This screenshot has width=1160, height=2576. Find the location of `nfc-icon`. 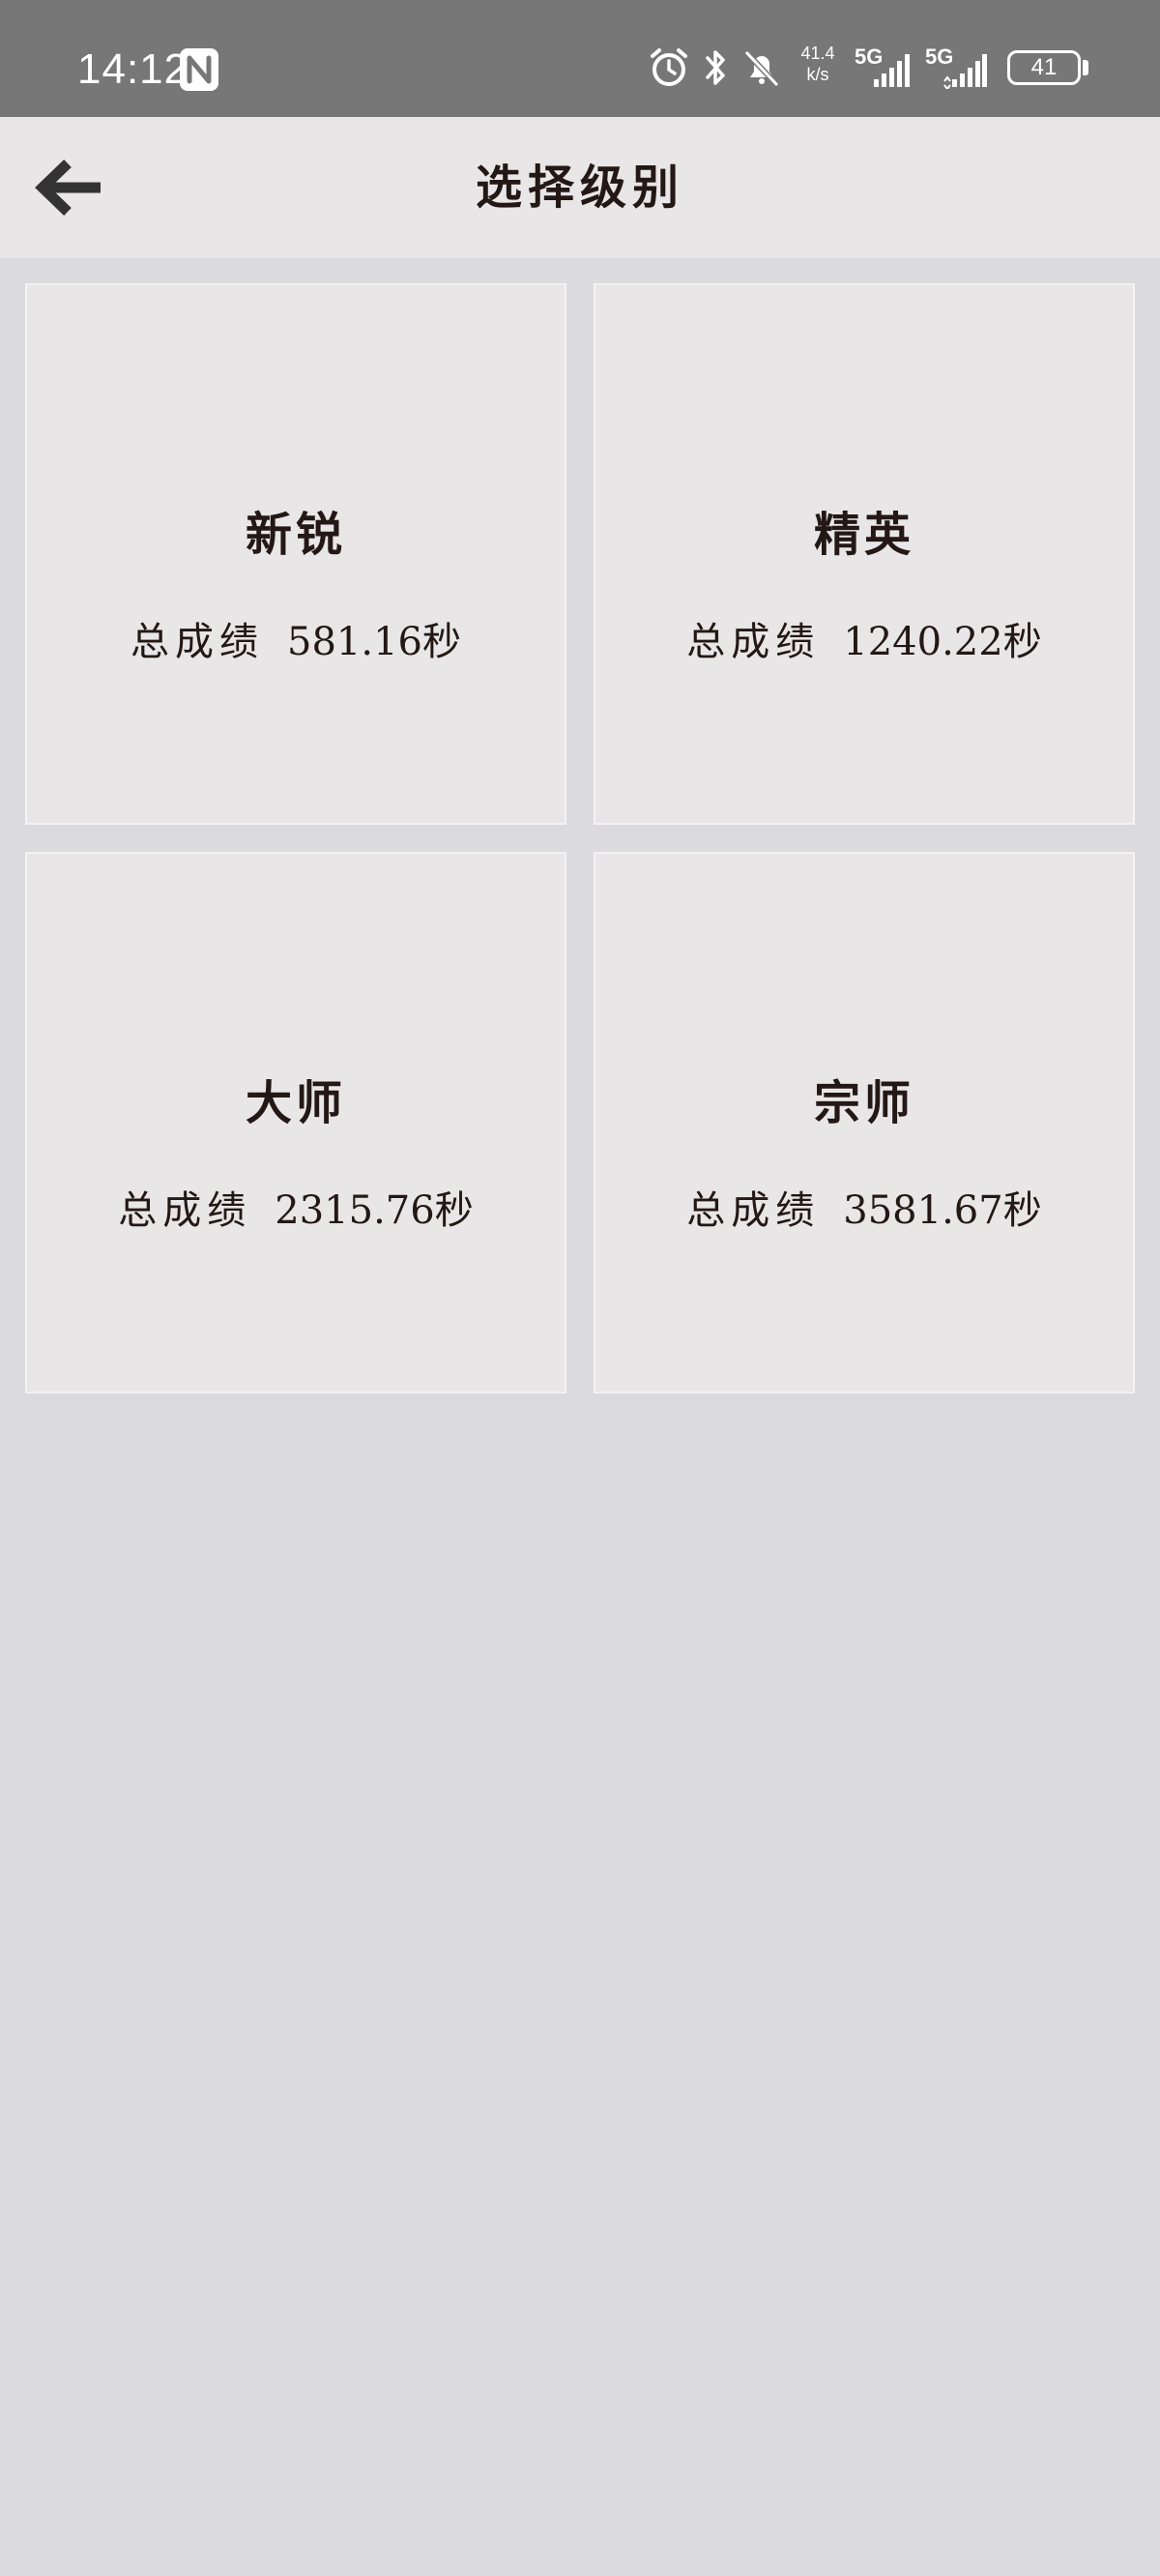

nfc-icon is located at coordinates (199, 69).